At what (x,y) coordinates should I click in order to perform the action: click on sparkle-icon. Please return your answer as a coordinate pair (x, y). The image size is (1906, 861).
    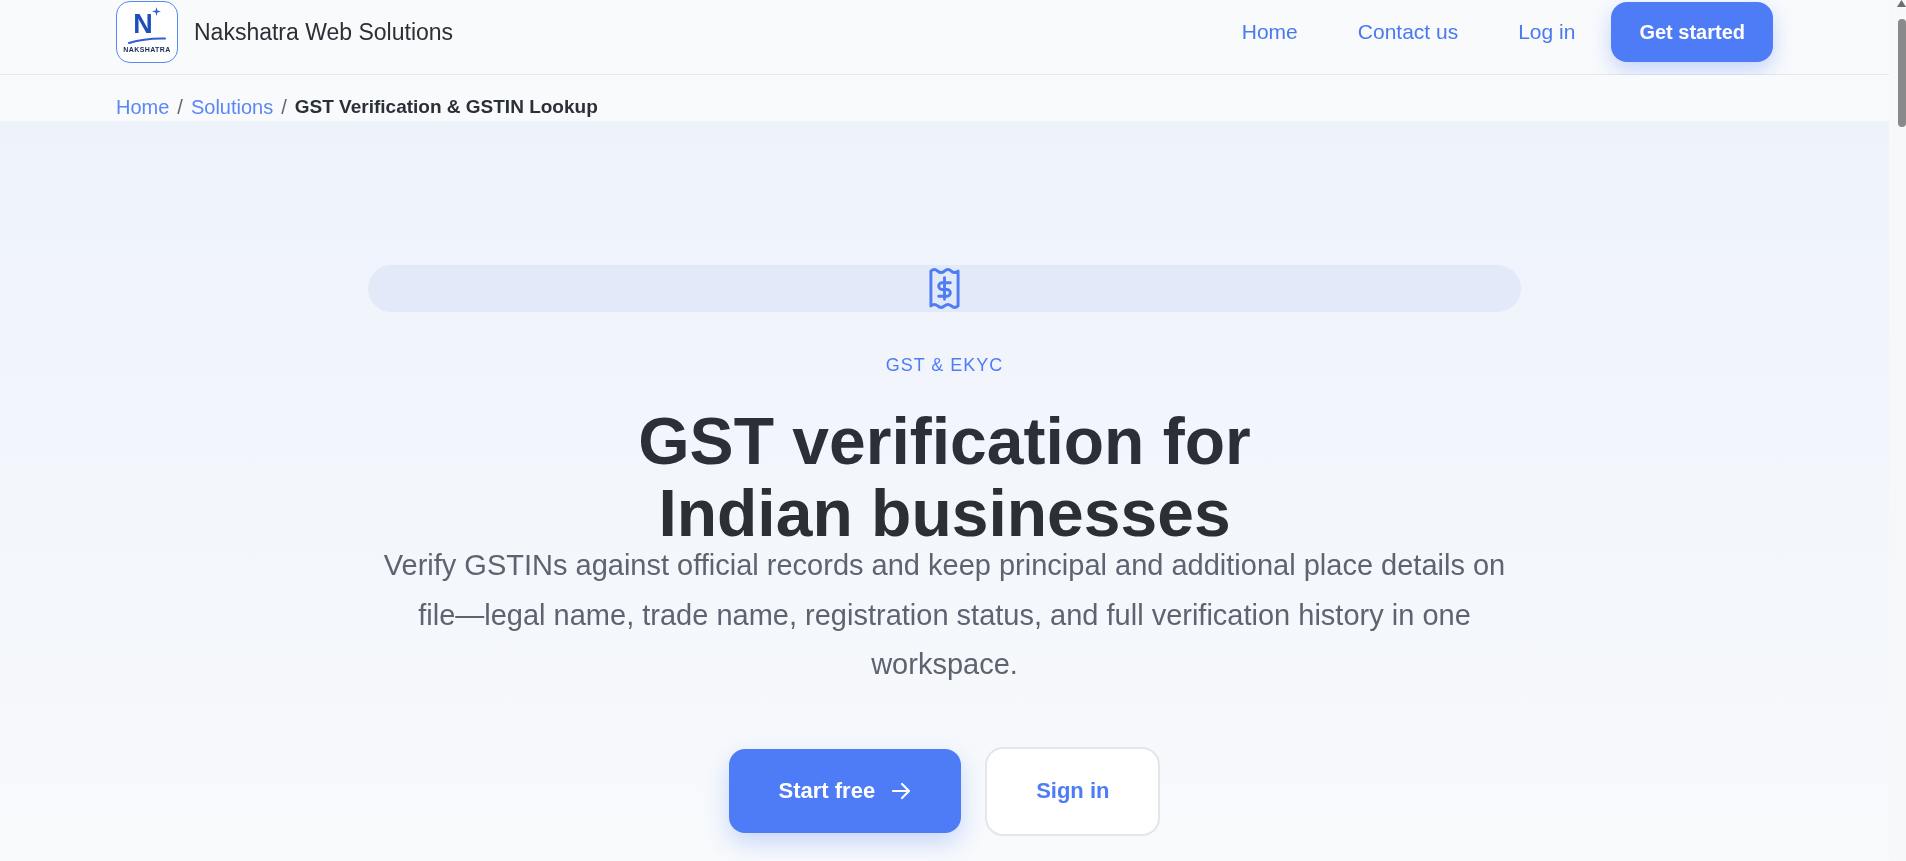
    Looking at the image, I should click on (156, 11).